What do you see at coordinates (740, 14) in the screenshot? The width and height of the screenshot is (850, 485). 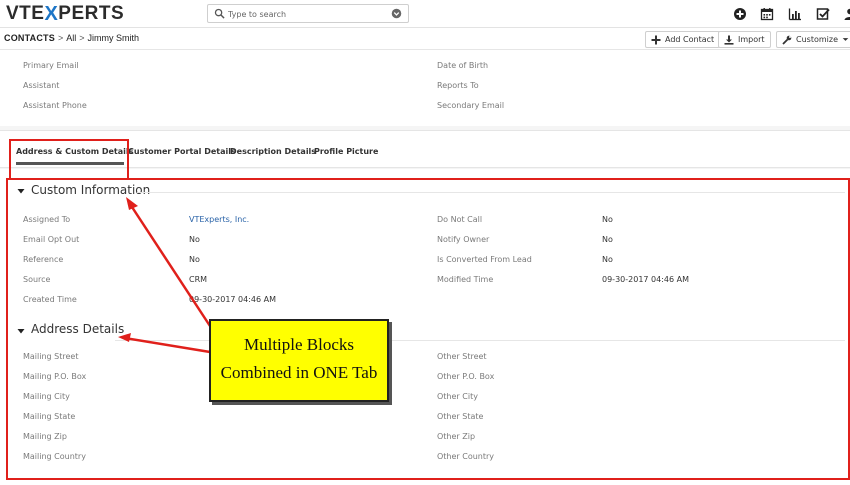 I see `plus-circle-icon` at bounding box center [740, 14].